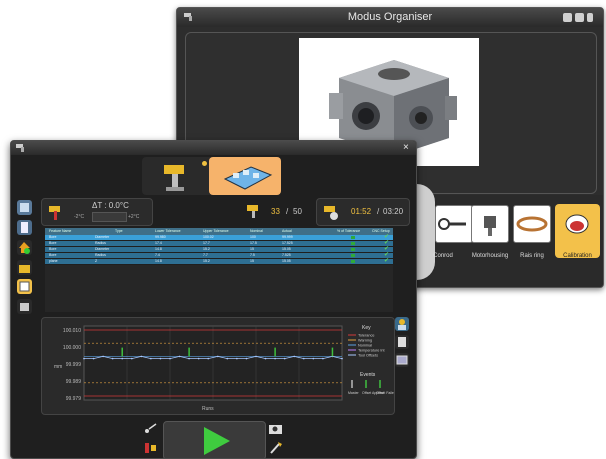 This screenshot has height=459, width=606. I want to click on sidebar-document-button, so click(24, 227).